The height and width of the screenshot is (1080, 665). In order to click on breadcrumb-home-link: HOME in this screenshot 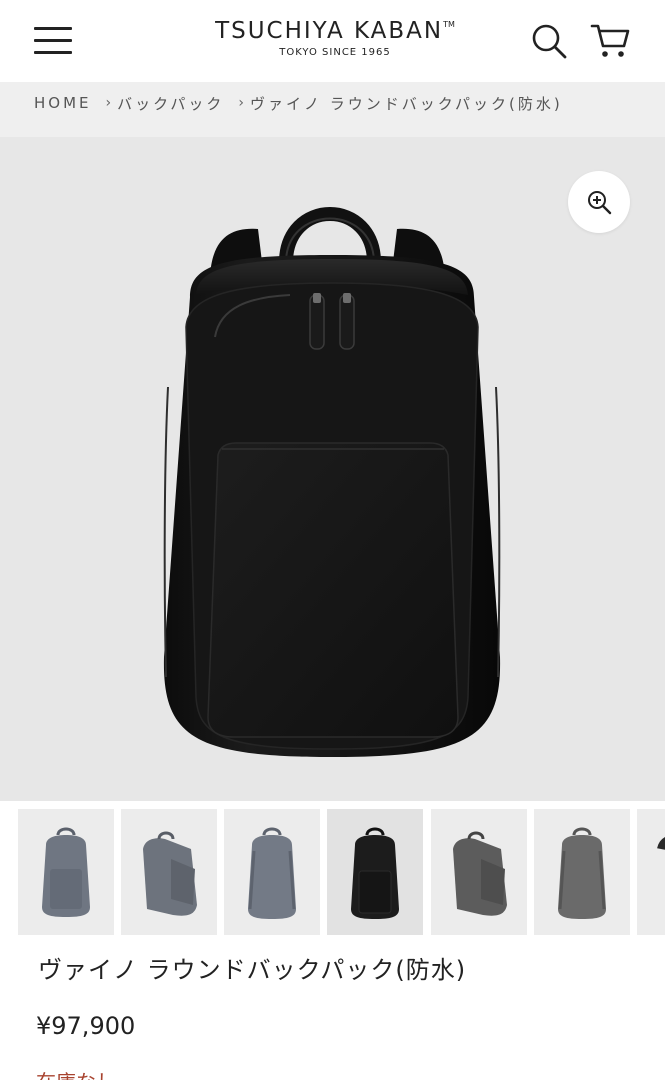, I will do `click(63, 103)`.